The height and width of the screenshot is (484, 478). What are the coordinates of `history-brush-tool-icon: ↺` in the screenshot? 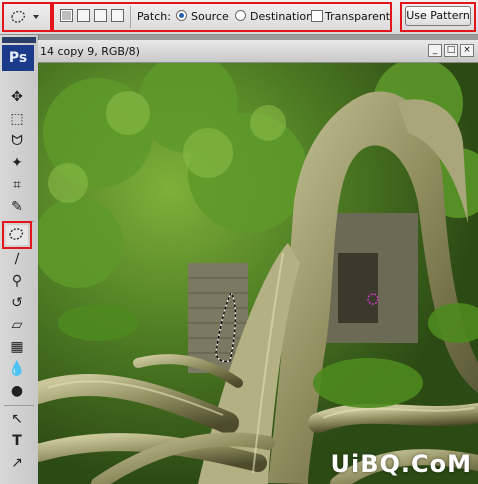 It's located at (17, 303).